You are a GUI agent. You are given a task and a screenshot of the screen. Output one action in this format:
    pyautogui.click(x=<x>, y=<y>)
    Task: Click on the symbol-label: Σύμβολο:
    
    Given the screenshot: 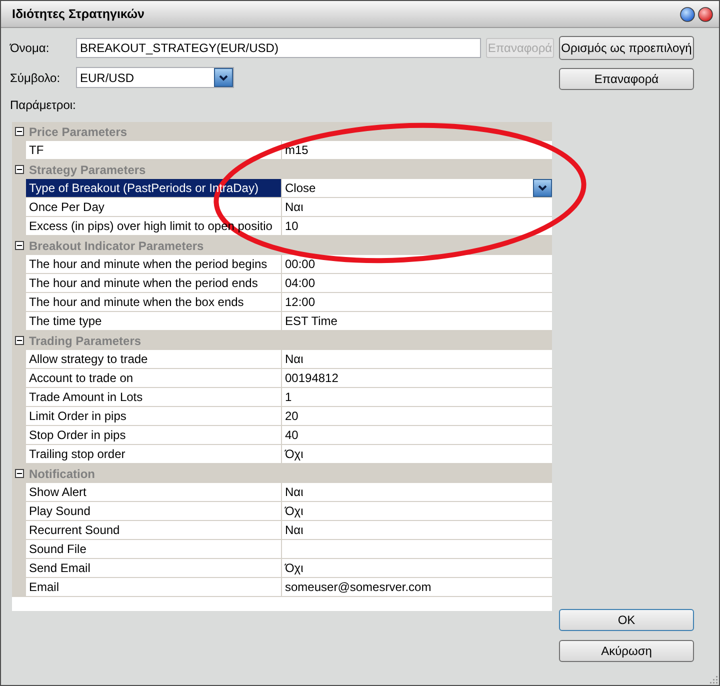 What is the action you would take?
    pyautogui.click(x=36, y=78)
    